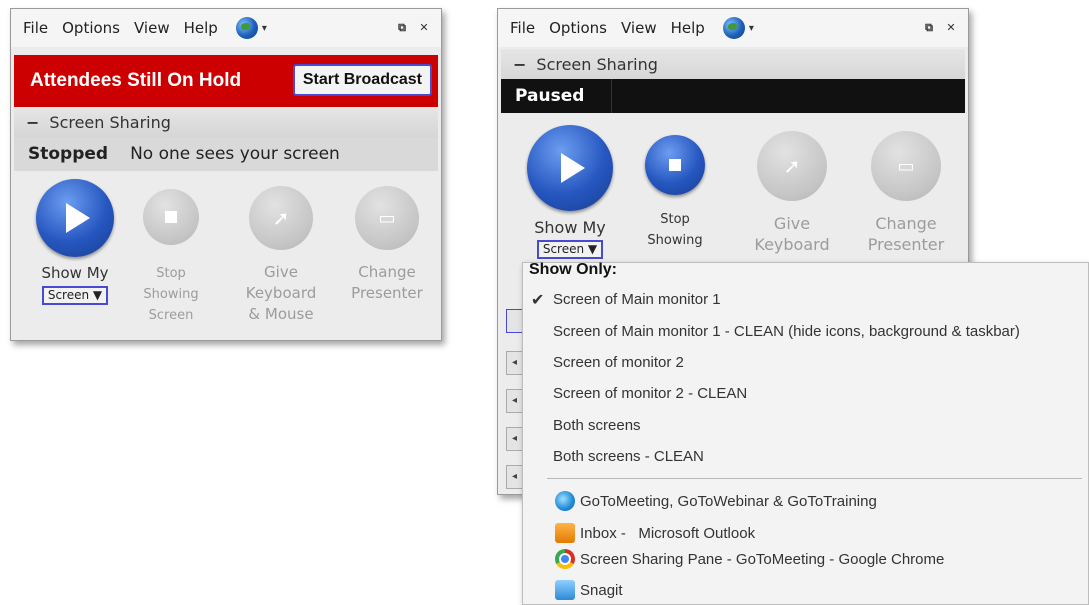 The image size is (1089, 605). What do you see at coordinates (538, 300) in the screenshot?
I see `checkmark-icon: ✔` at bounding box center [538, 300].